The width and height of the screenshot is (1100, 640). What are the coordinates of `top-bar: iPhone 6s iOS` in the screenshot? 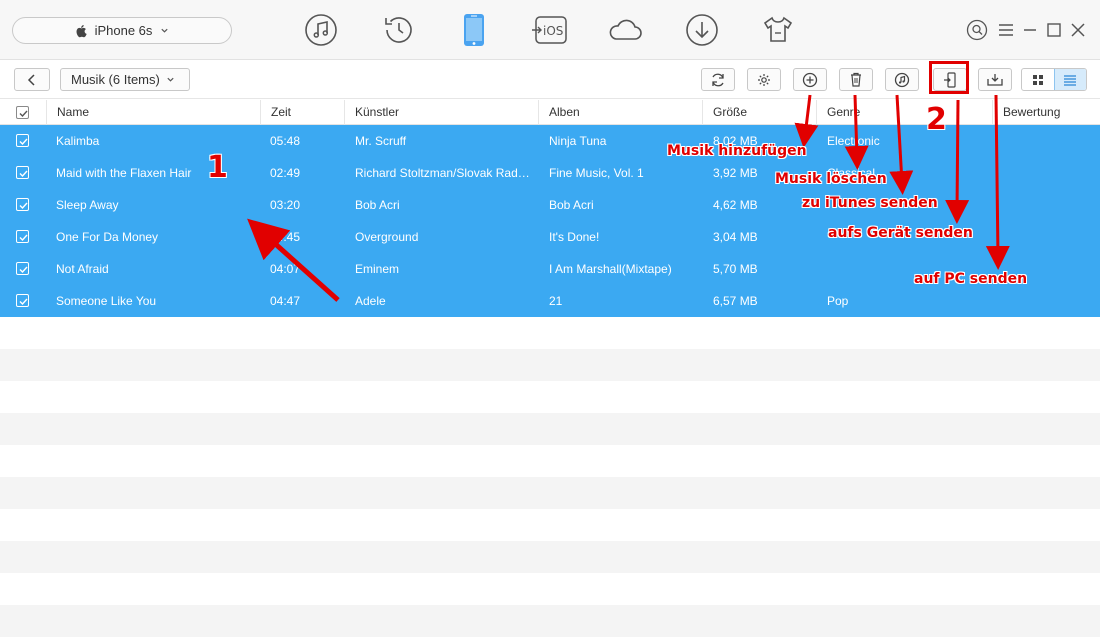 It's located at (550, 30).